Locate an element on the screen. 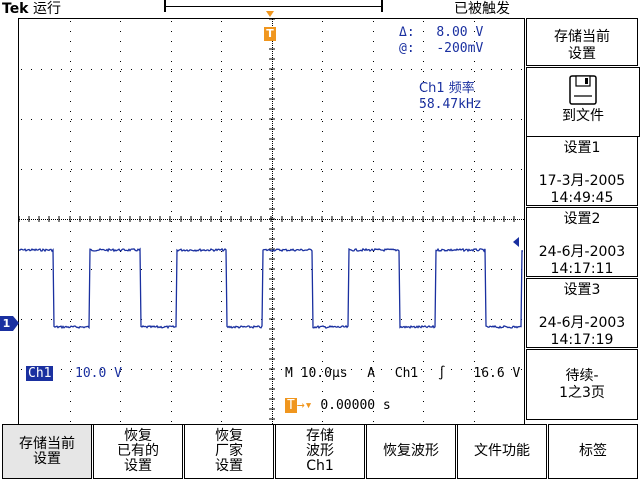  bottom-label: 恢复波形 is located at coordinates (411, 451).